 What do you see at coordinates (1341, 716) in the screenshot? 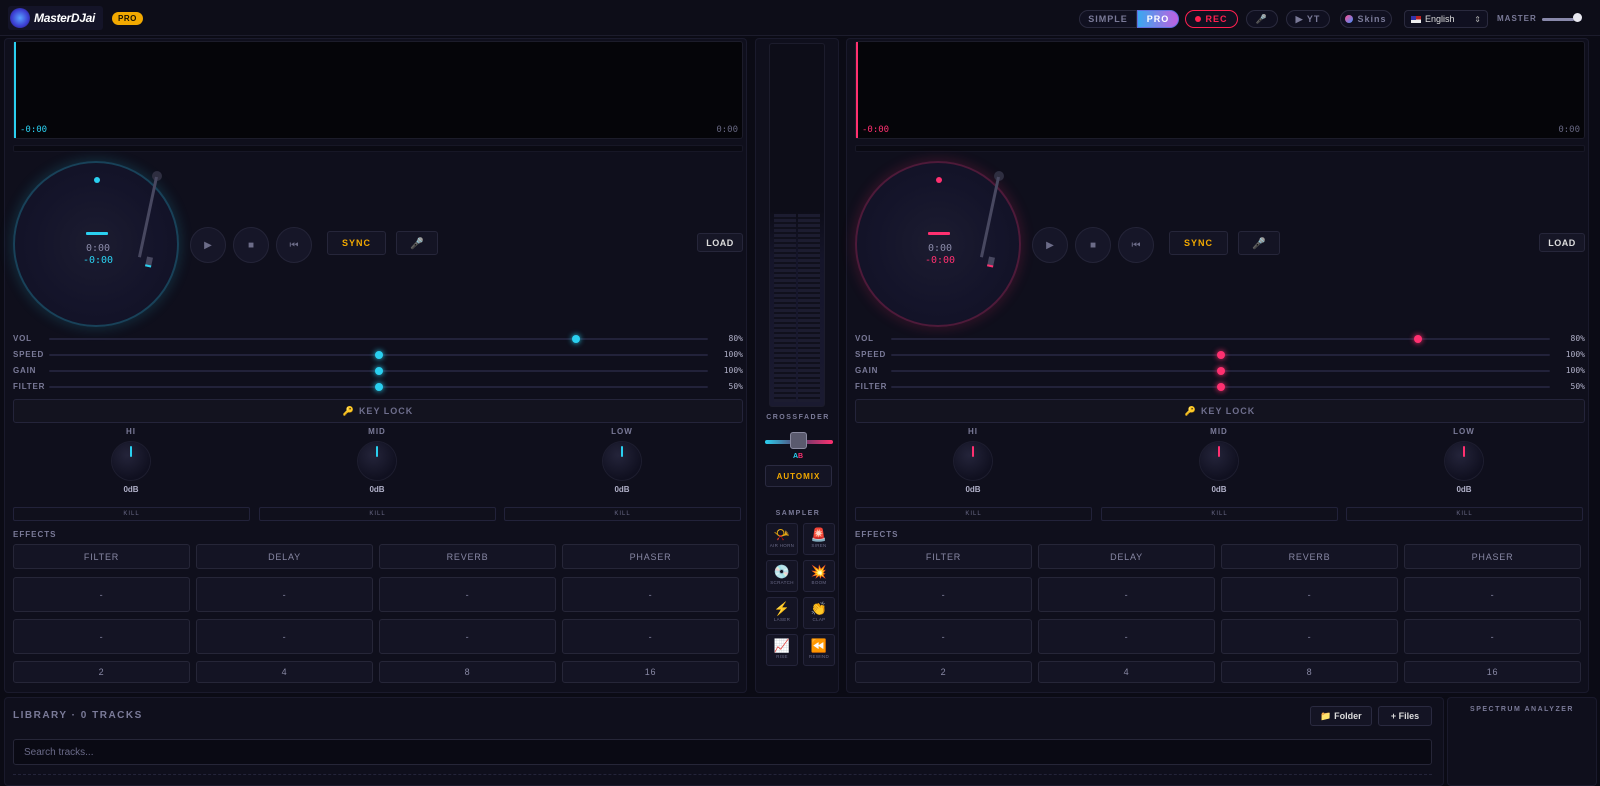
I see `add-folder-button: 📁 Folder` at bounding box center [1341, 716].